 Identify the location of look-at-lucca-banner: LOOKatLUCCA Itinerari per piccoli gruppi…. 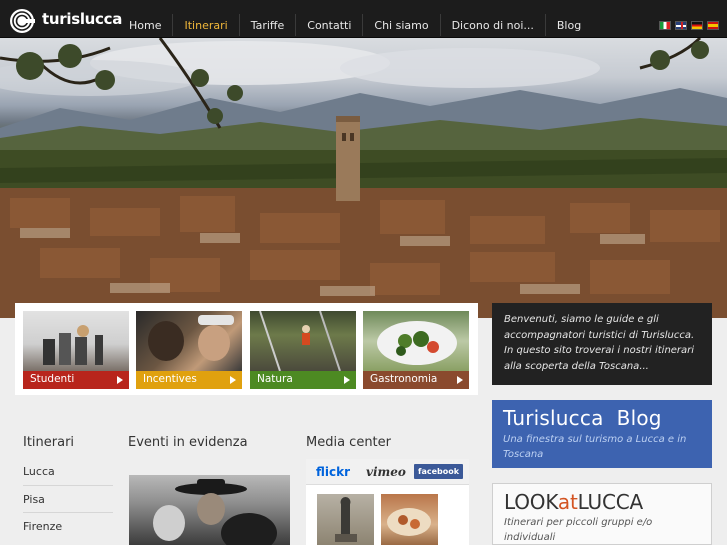
(602, 514).